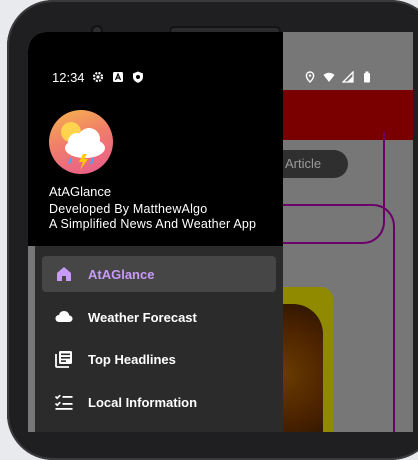 The image size is (418, 460). Describe the element at coordinates (128, 209) in the screenshot. I see `drawer-developer: Developed By MatthewAlgo` at that location.